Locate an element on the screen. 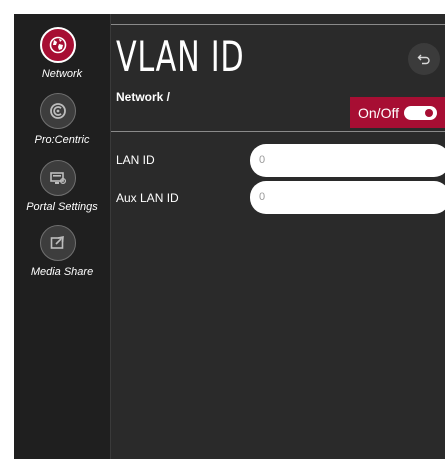  sidebar-item-portal-settings: Portal Settings is located at coordinates (62, 189).